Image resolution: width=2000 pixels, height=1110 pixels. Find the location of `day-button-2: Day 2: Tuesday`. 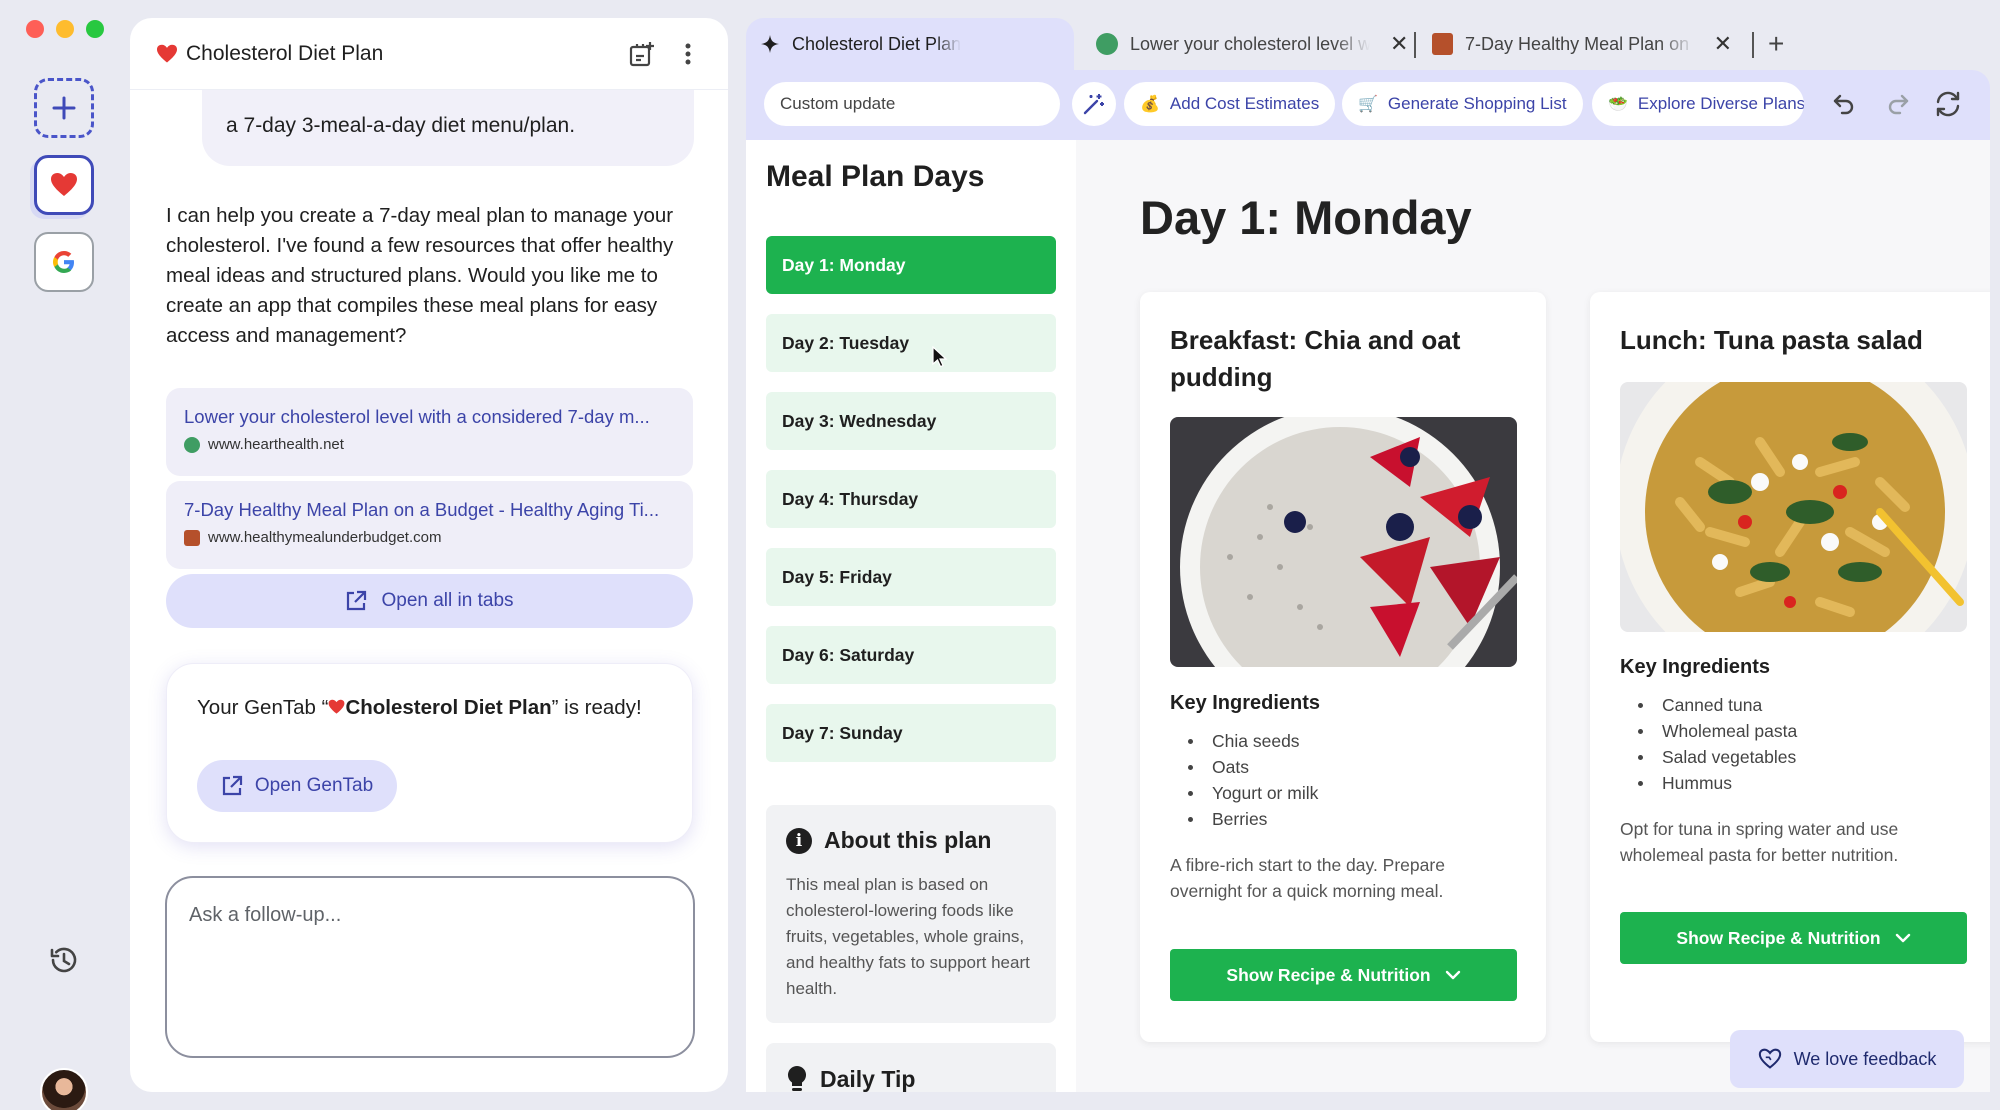

day-button-2: Day 2: Tuesday is located at coordinates (911, 343).